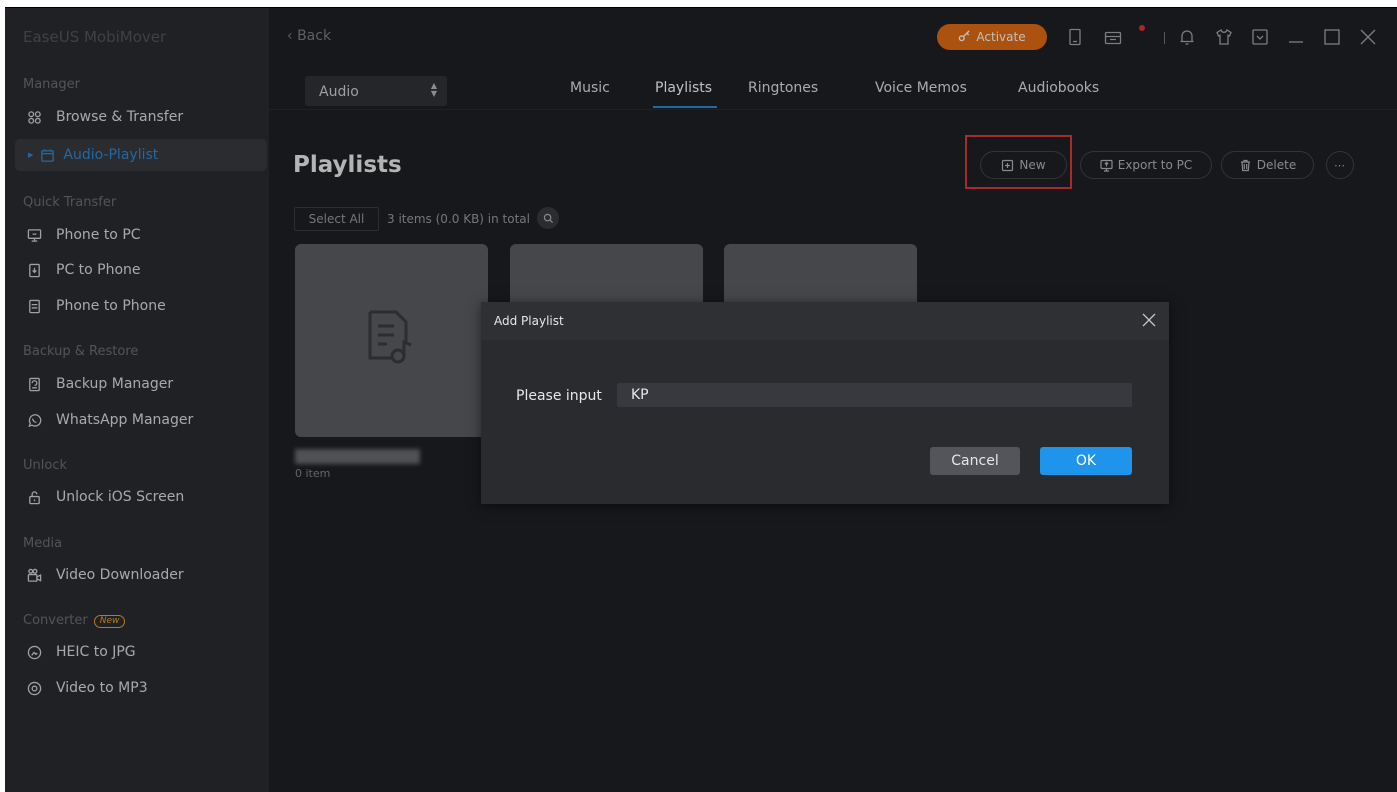 The height and width of the screenshot is (792, 1397). I want to click on dialog-close-icon, so click(1149, 320).